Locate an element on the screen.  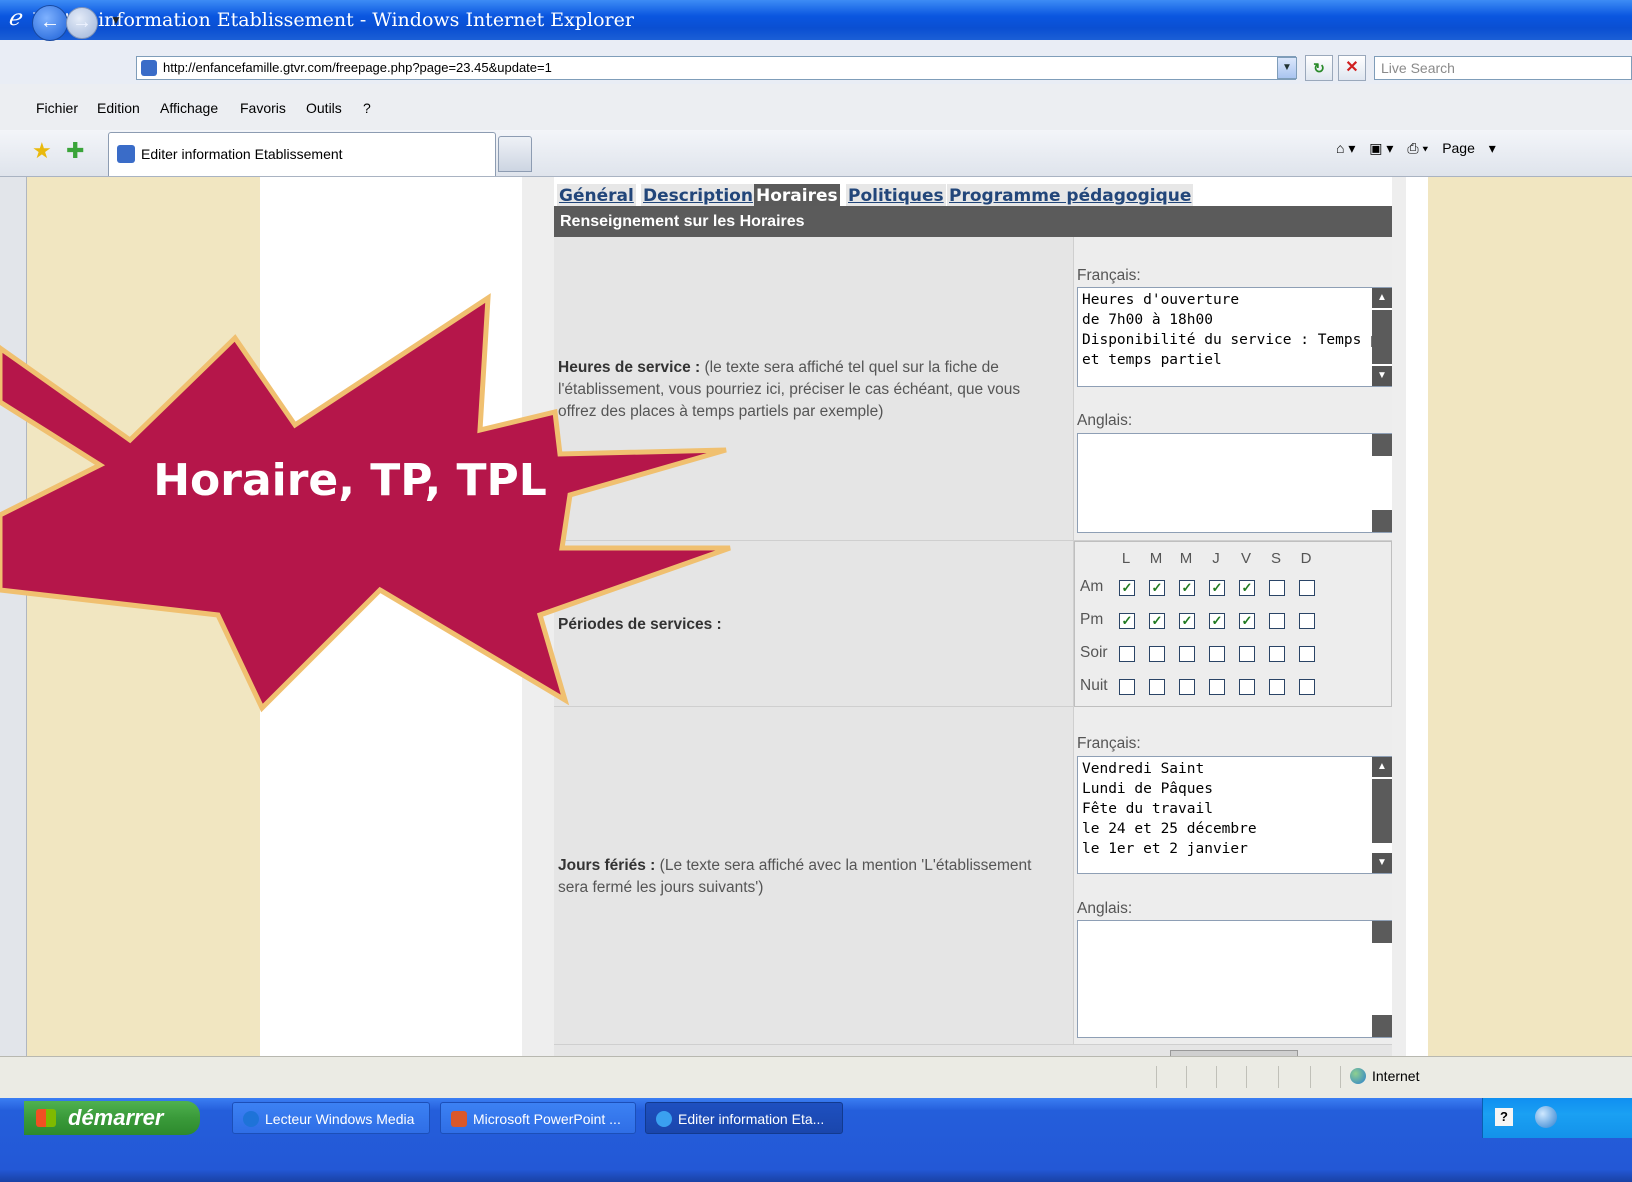
page-menu-button: Page ▾ is located at coordinates (1469, 148).